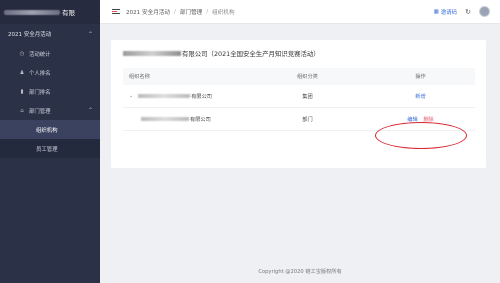  I want to click on invite-code-button: ▦ 邀请码, so click(445, 12).